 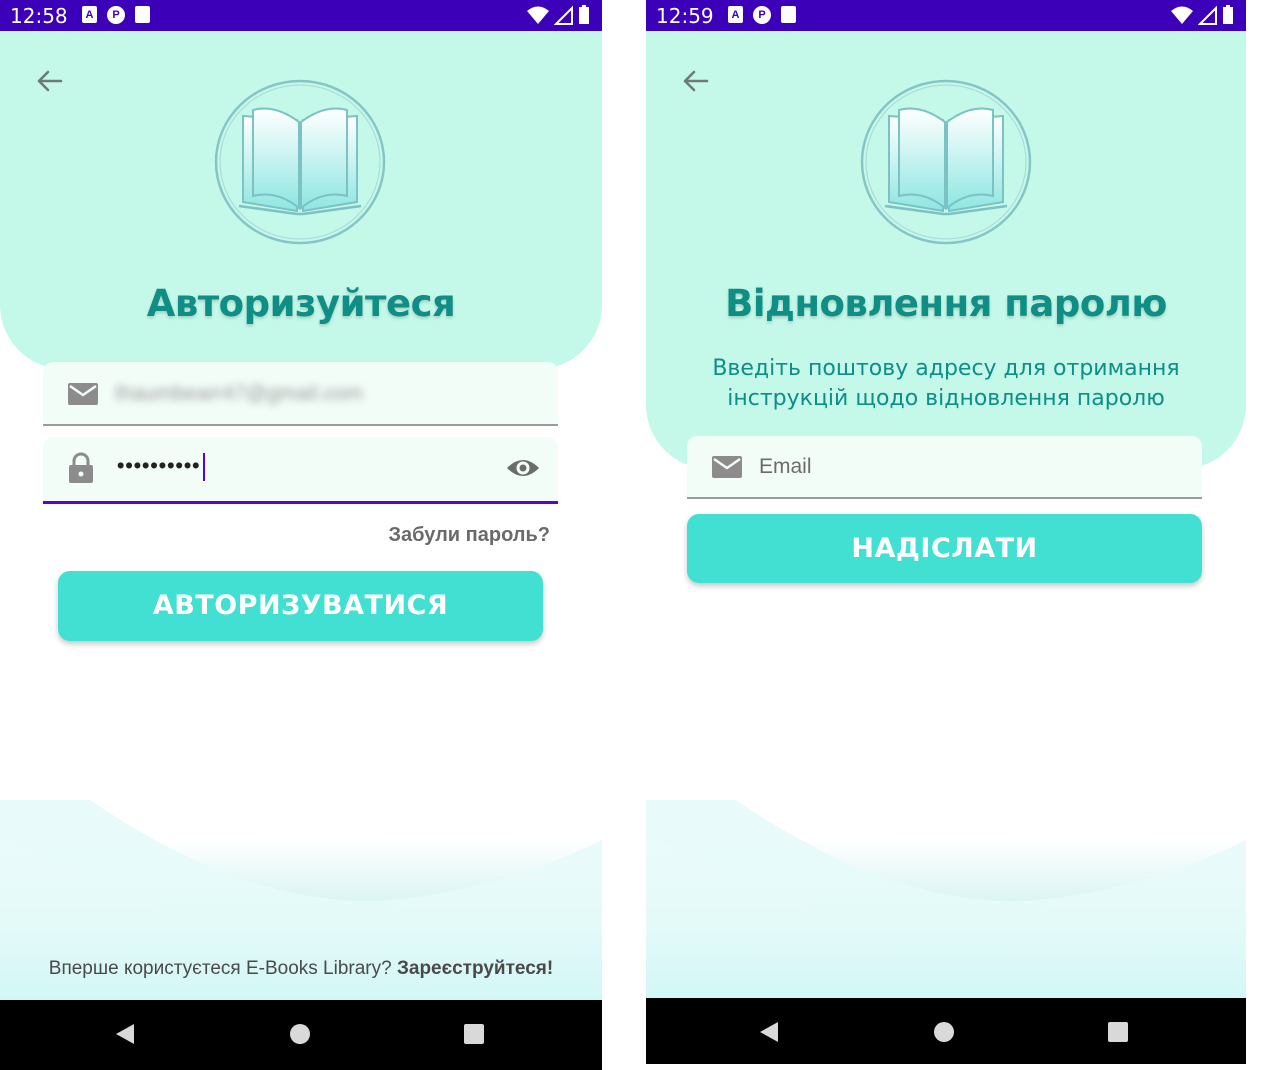 I want to click on email-field: thaumbearr47@gmail.com, so click(x=300, y=394).